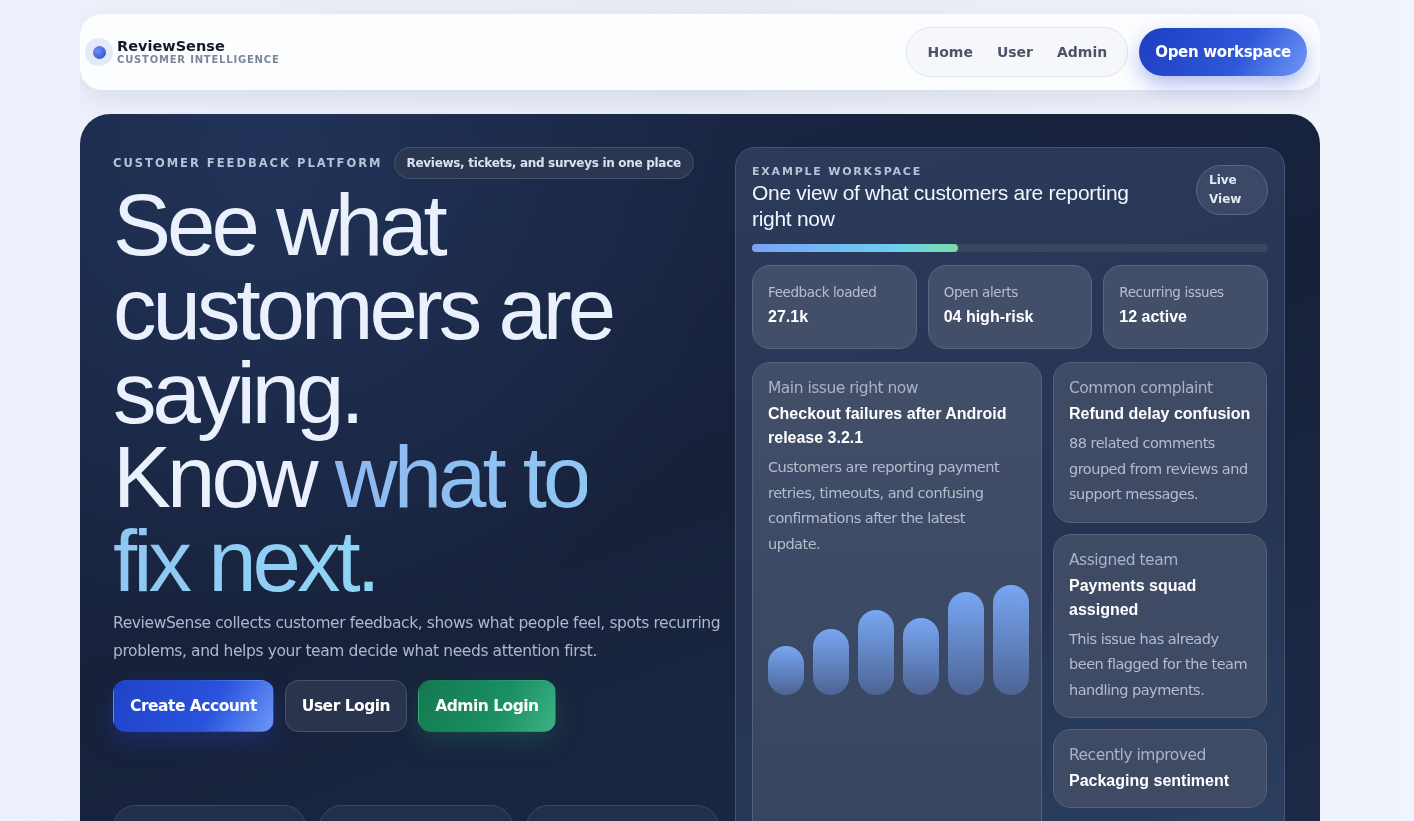  What do you see at coordinates (838, 171) in the screenshot?
I see `workspace-eyebrow: EXAMPLE WORKSPACE` at bounding box center [838, 171].